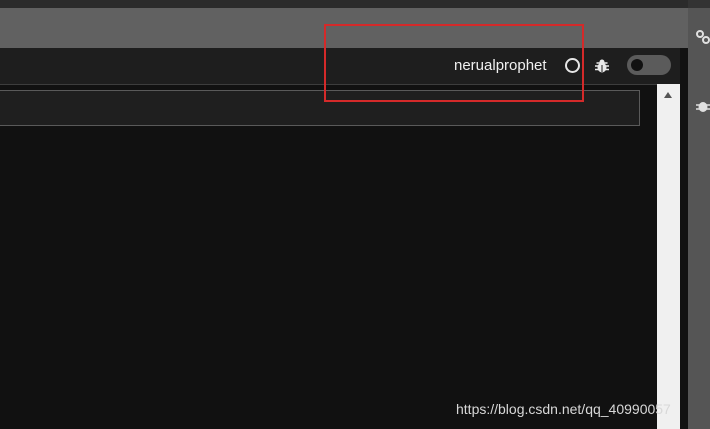 The height and width of the screenshot is (429, 710). Describe the element at coordinates (699, 214) in the screenshot. I see `right-sidebar` at that location.